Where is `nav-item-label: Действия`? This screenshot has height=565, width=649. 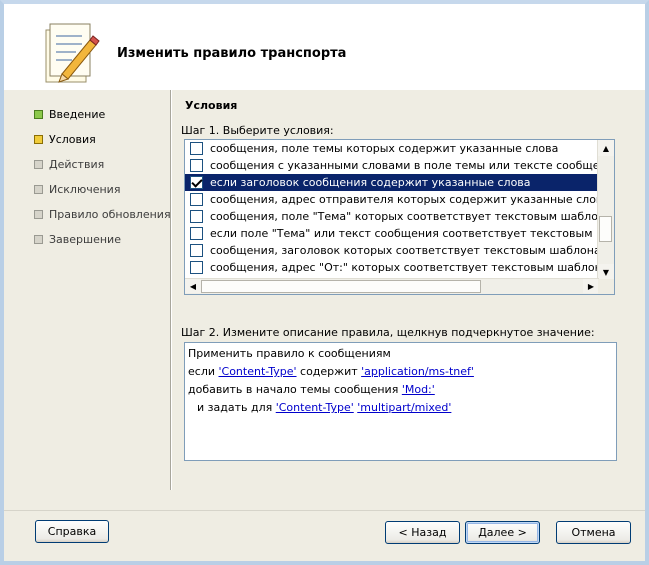
nav-item-label: Действия is located at coordinates (77, 164).